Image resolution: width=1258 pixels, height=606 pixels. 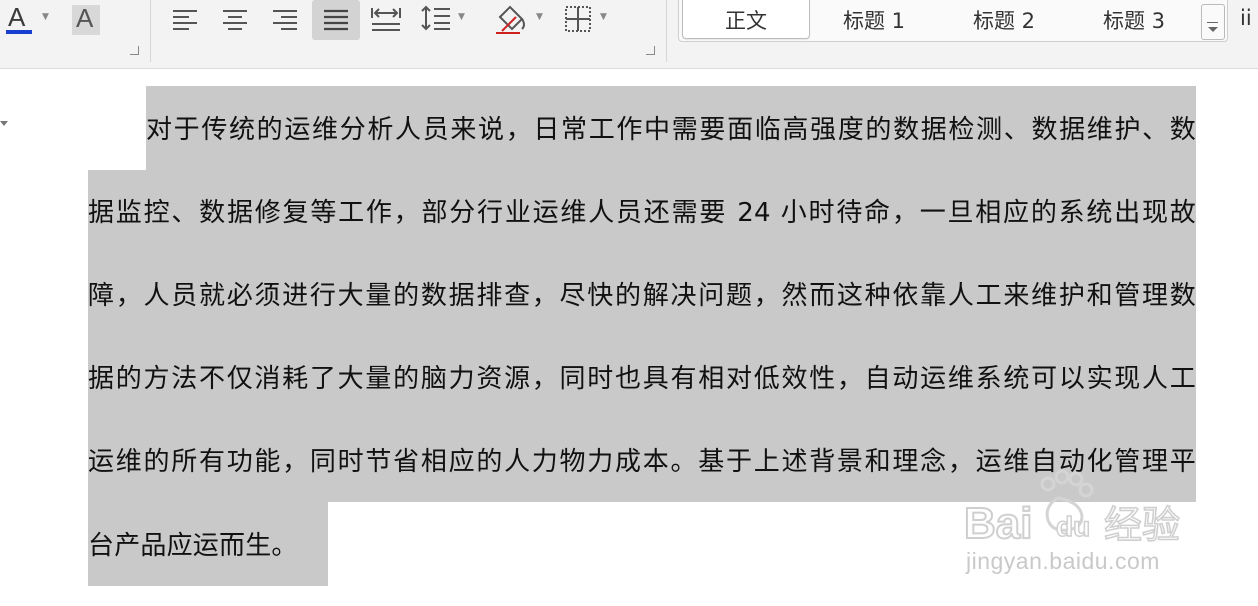 I want to click on watermark-url: jingyan.baidu.com, so click(x=1063, y=561).